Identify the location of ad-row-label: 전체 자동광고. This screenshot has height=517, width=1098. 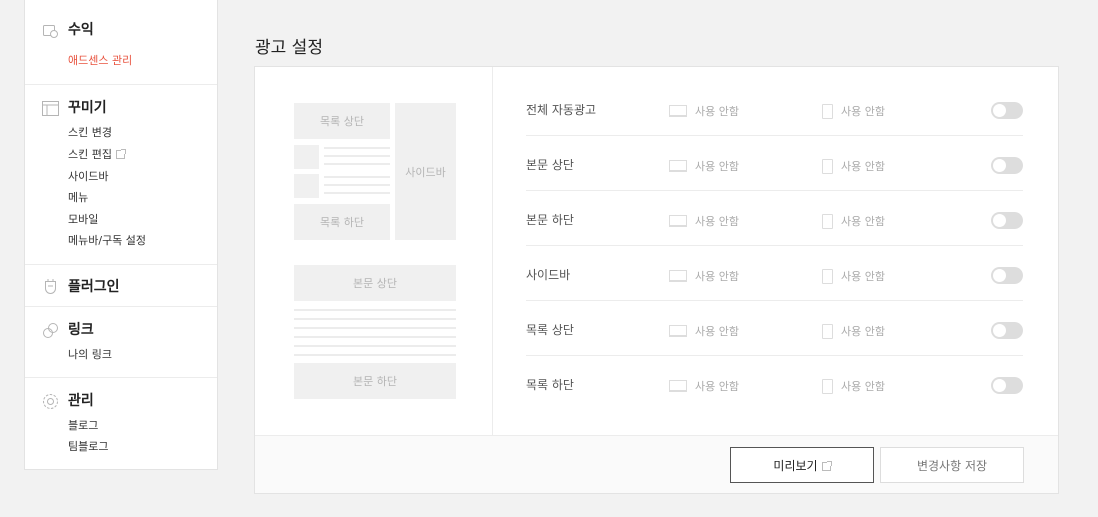
(561, 110).